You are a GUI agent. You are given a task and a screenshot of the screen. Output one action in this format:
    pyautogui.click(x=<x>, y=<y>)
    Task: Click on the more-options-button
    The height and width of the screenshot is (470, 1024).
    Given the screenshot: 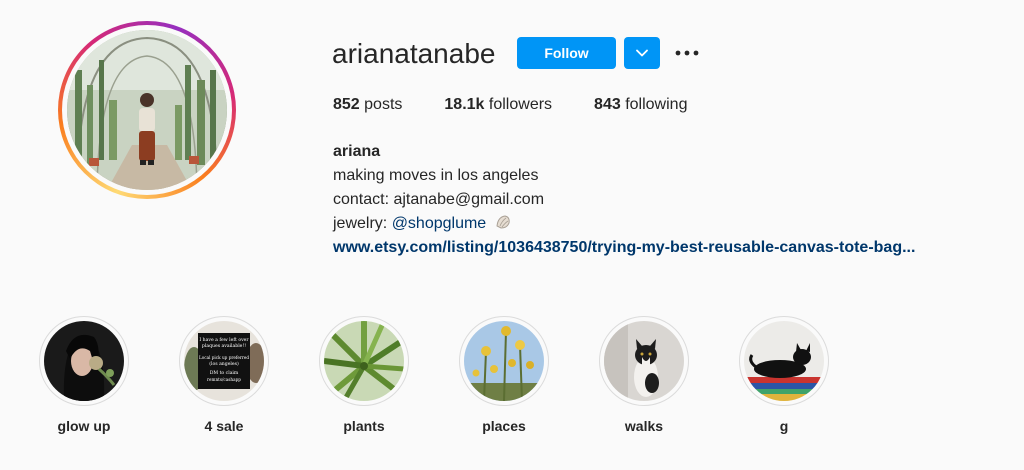 What is the action you would take?
    pyautogui.click(x=687, y=53)
    